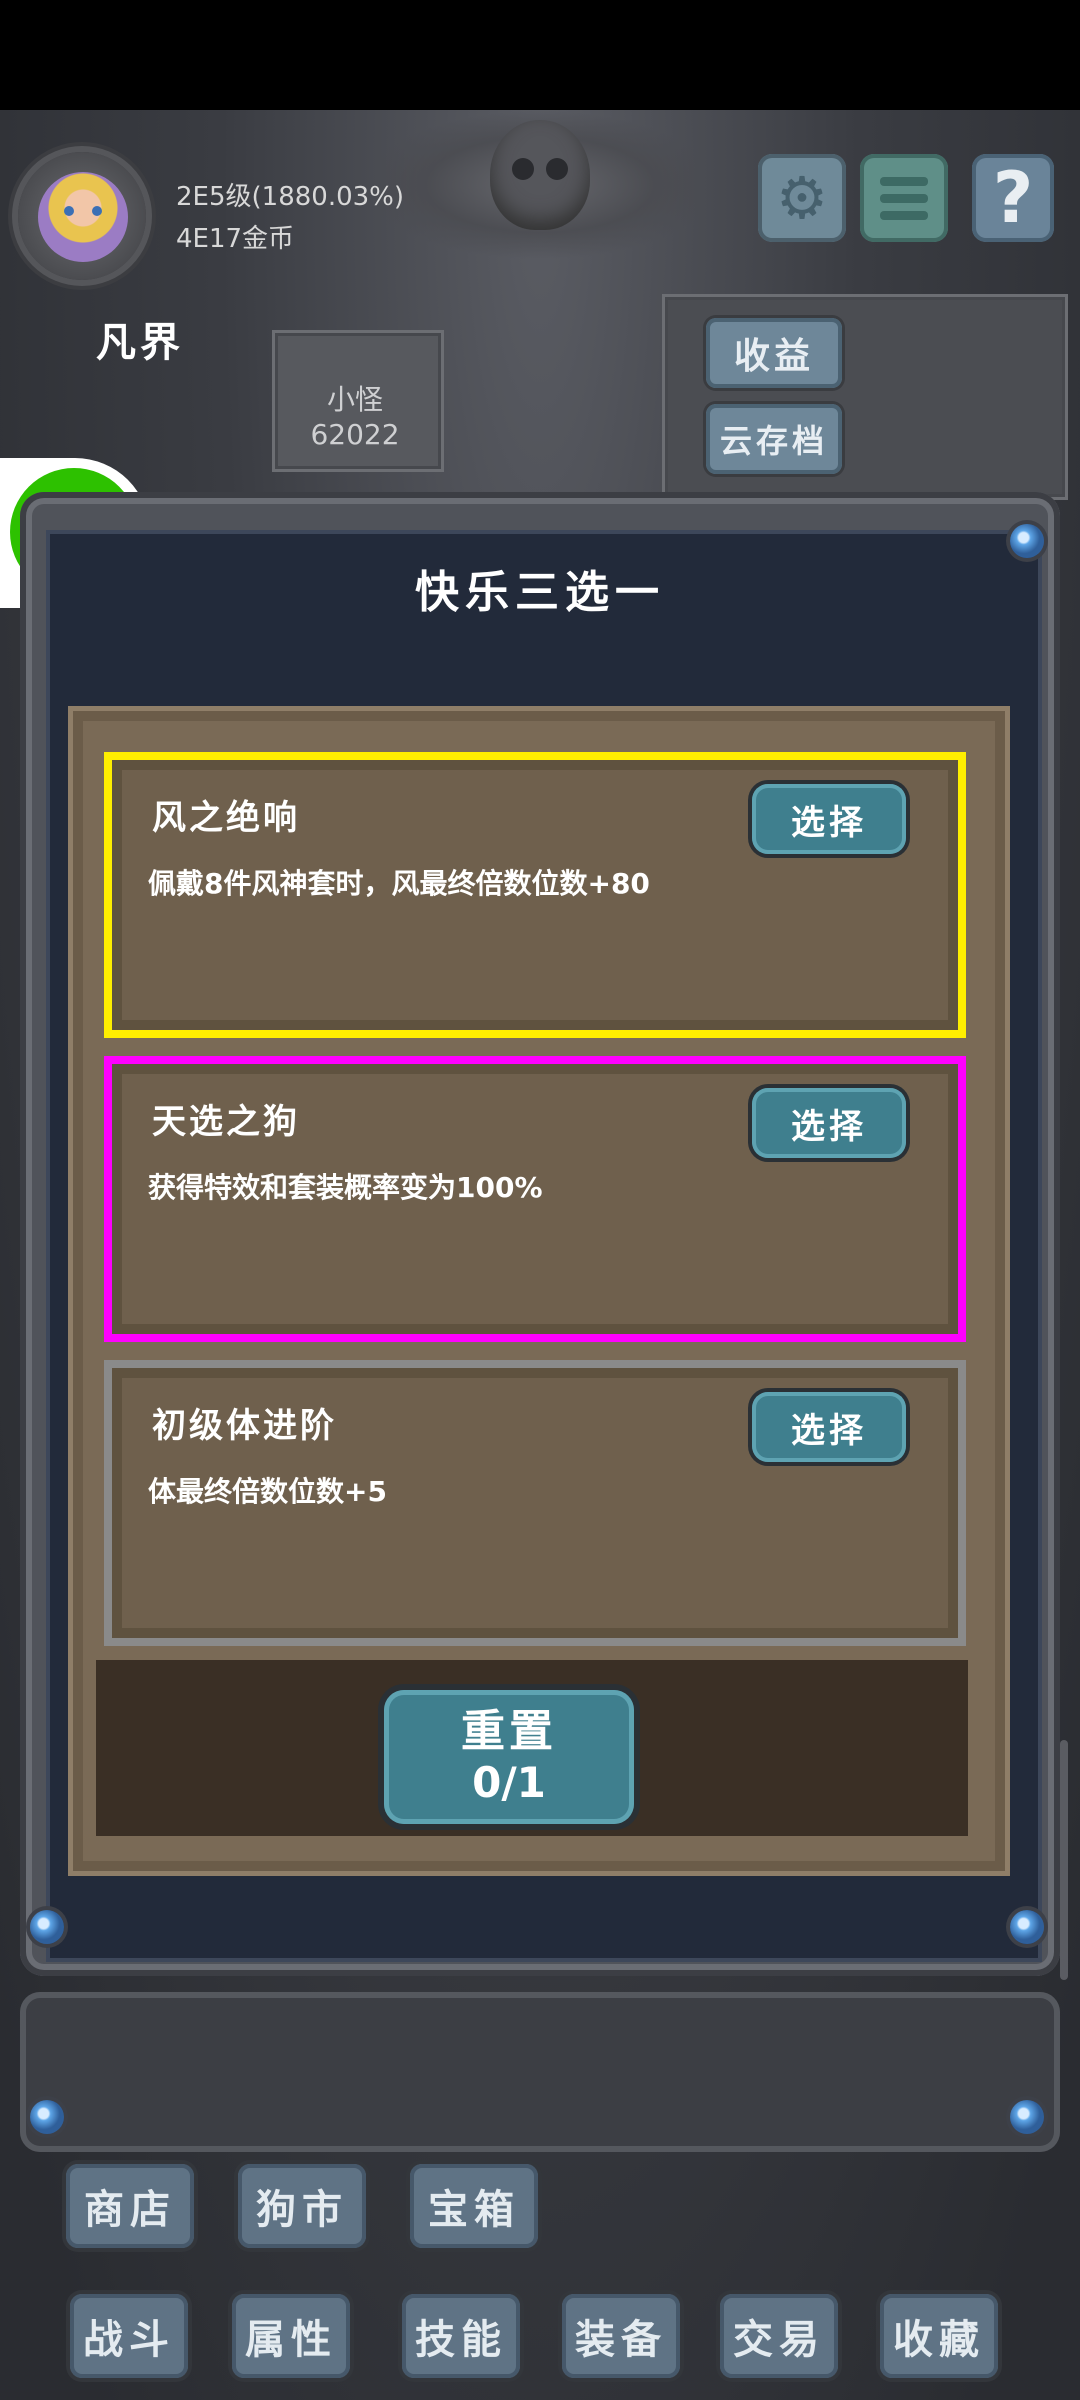 This screenshot has height=2400, width=1080. What do you see at coordinates (540, 55) in the screenshot?
I see `status-bar` at bounding box center [540, 55].